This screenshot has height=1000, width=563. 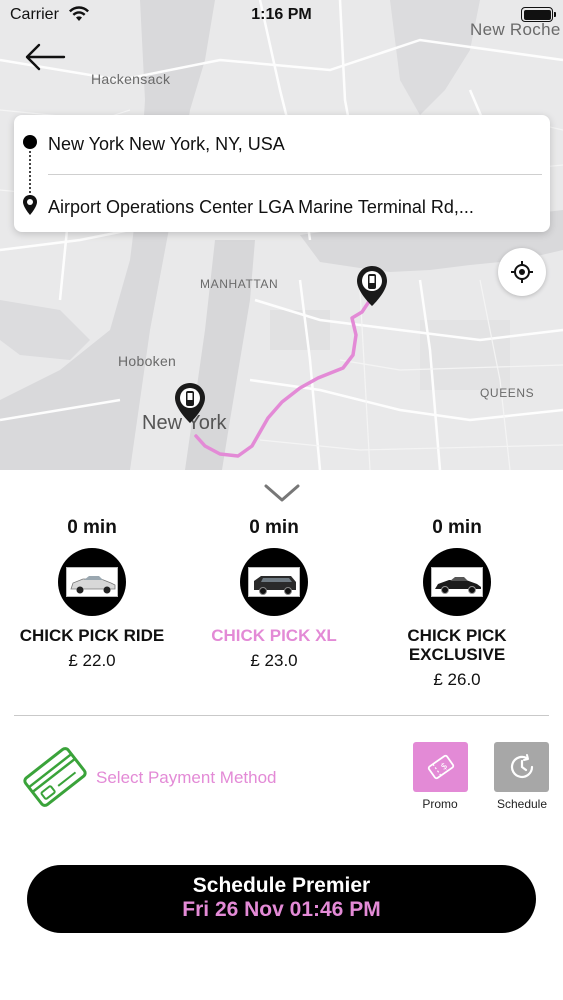 What do you see at coordinates (30, 205) in the screenshot?
I see `location-marker-icon` at bounding box center [30, 205].